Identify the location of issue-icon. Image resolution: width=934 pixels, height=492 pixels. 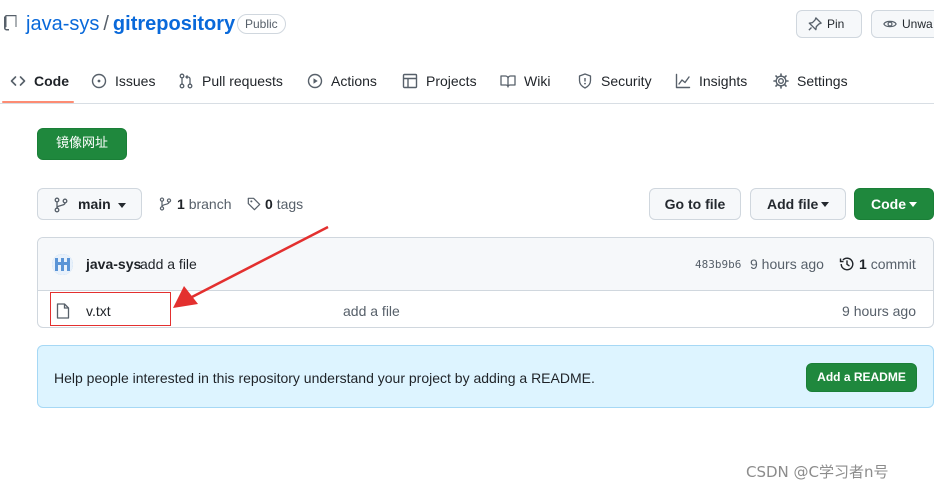
(99, 81).